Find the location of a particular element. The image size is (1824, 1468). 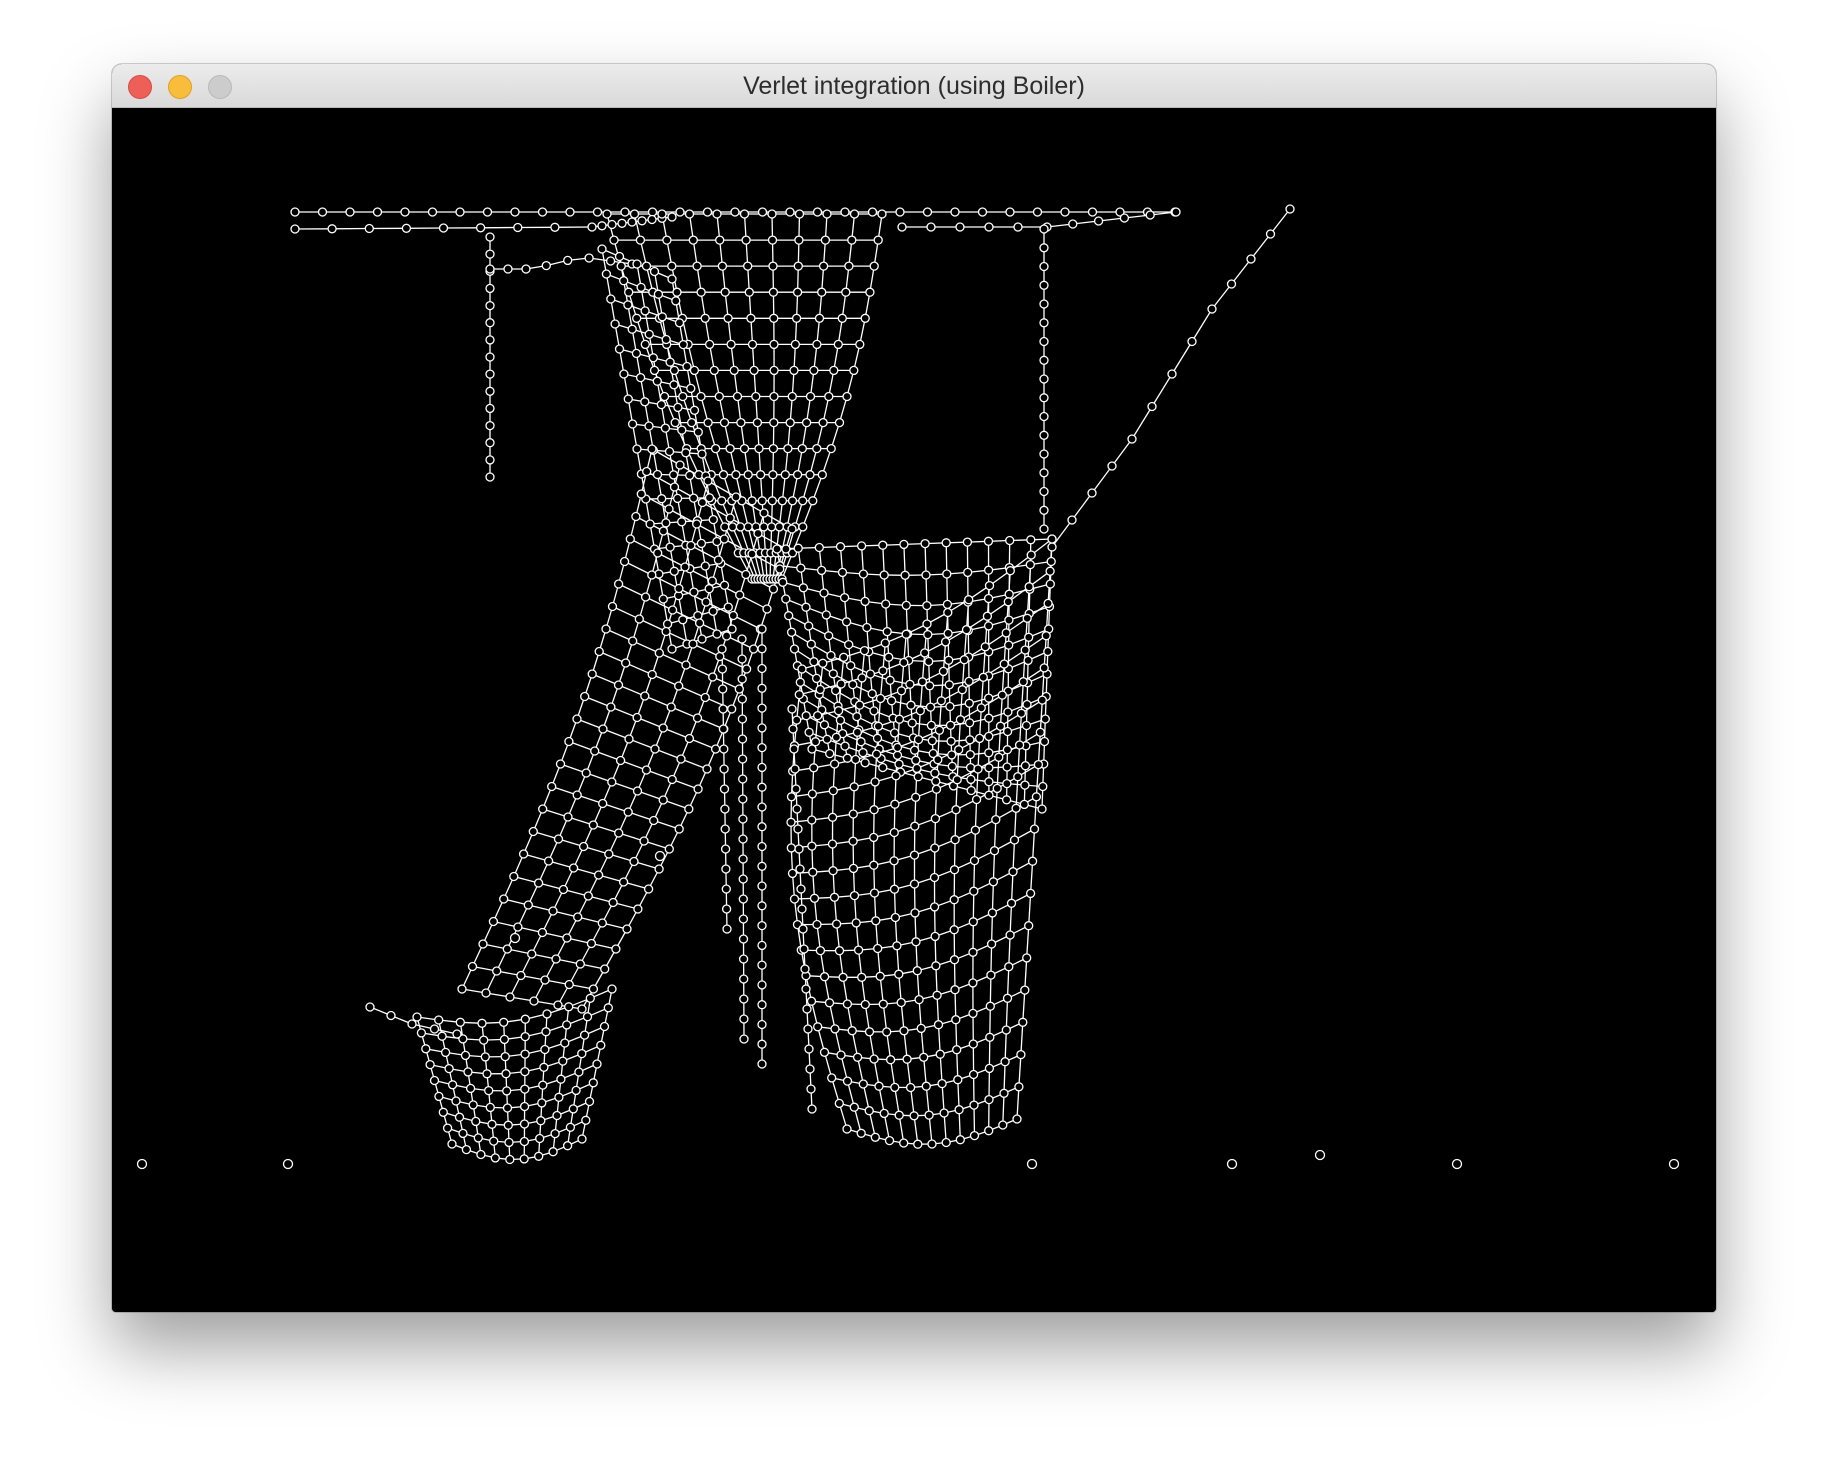

window-title: Verlet integration (using Boiler) is located at coordinates (914, 86).